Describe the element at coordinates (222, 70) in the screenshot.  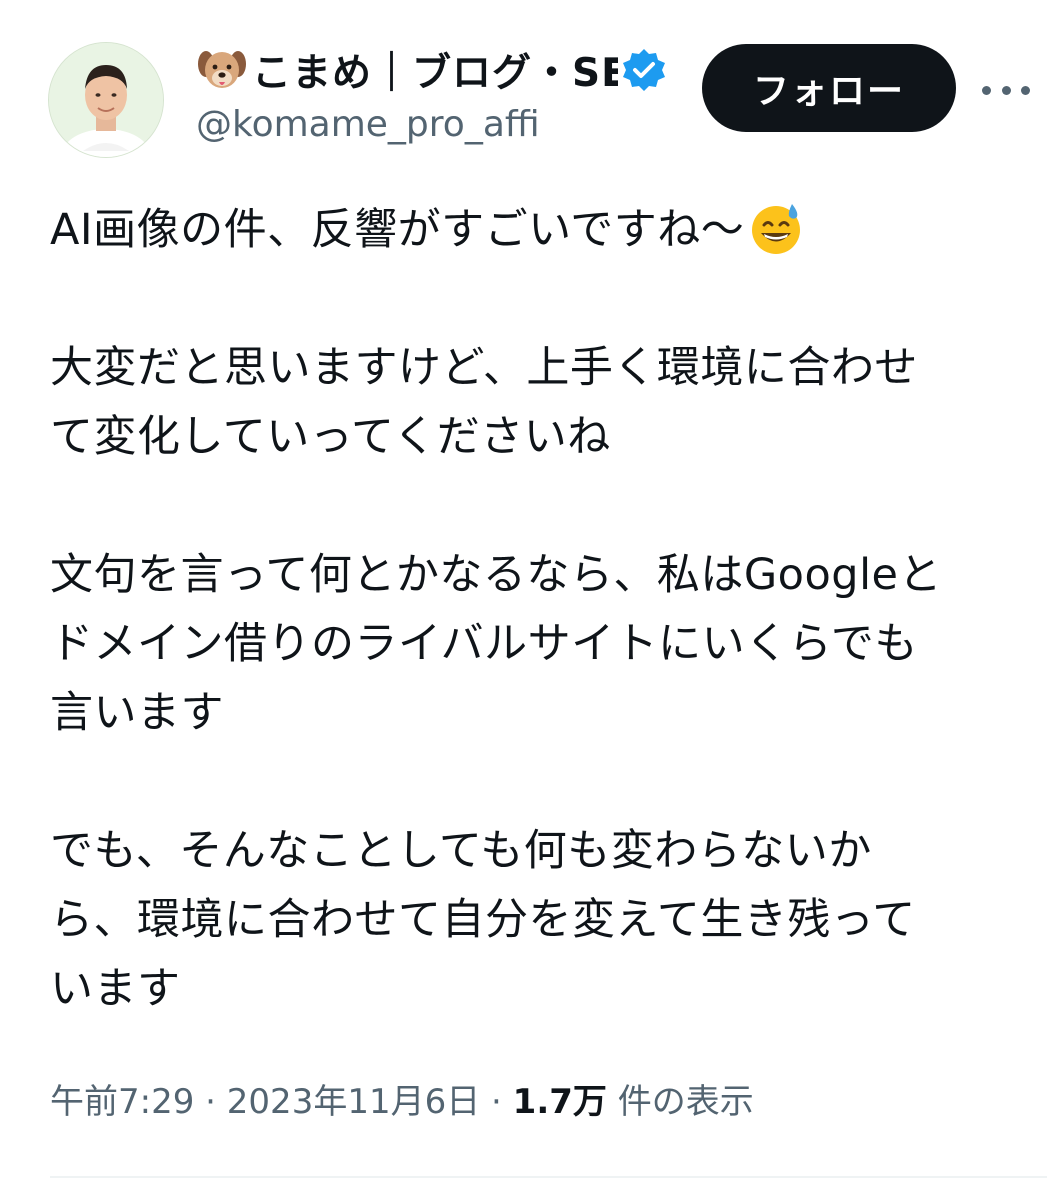
I see `dog-face-icon` at that location.